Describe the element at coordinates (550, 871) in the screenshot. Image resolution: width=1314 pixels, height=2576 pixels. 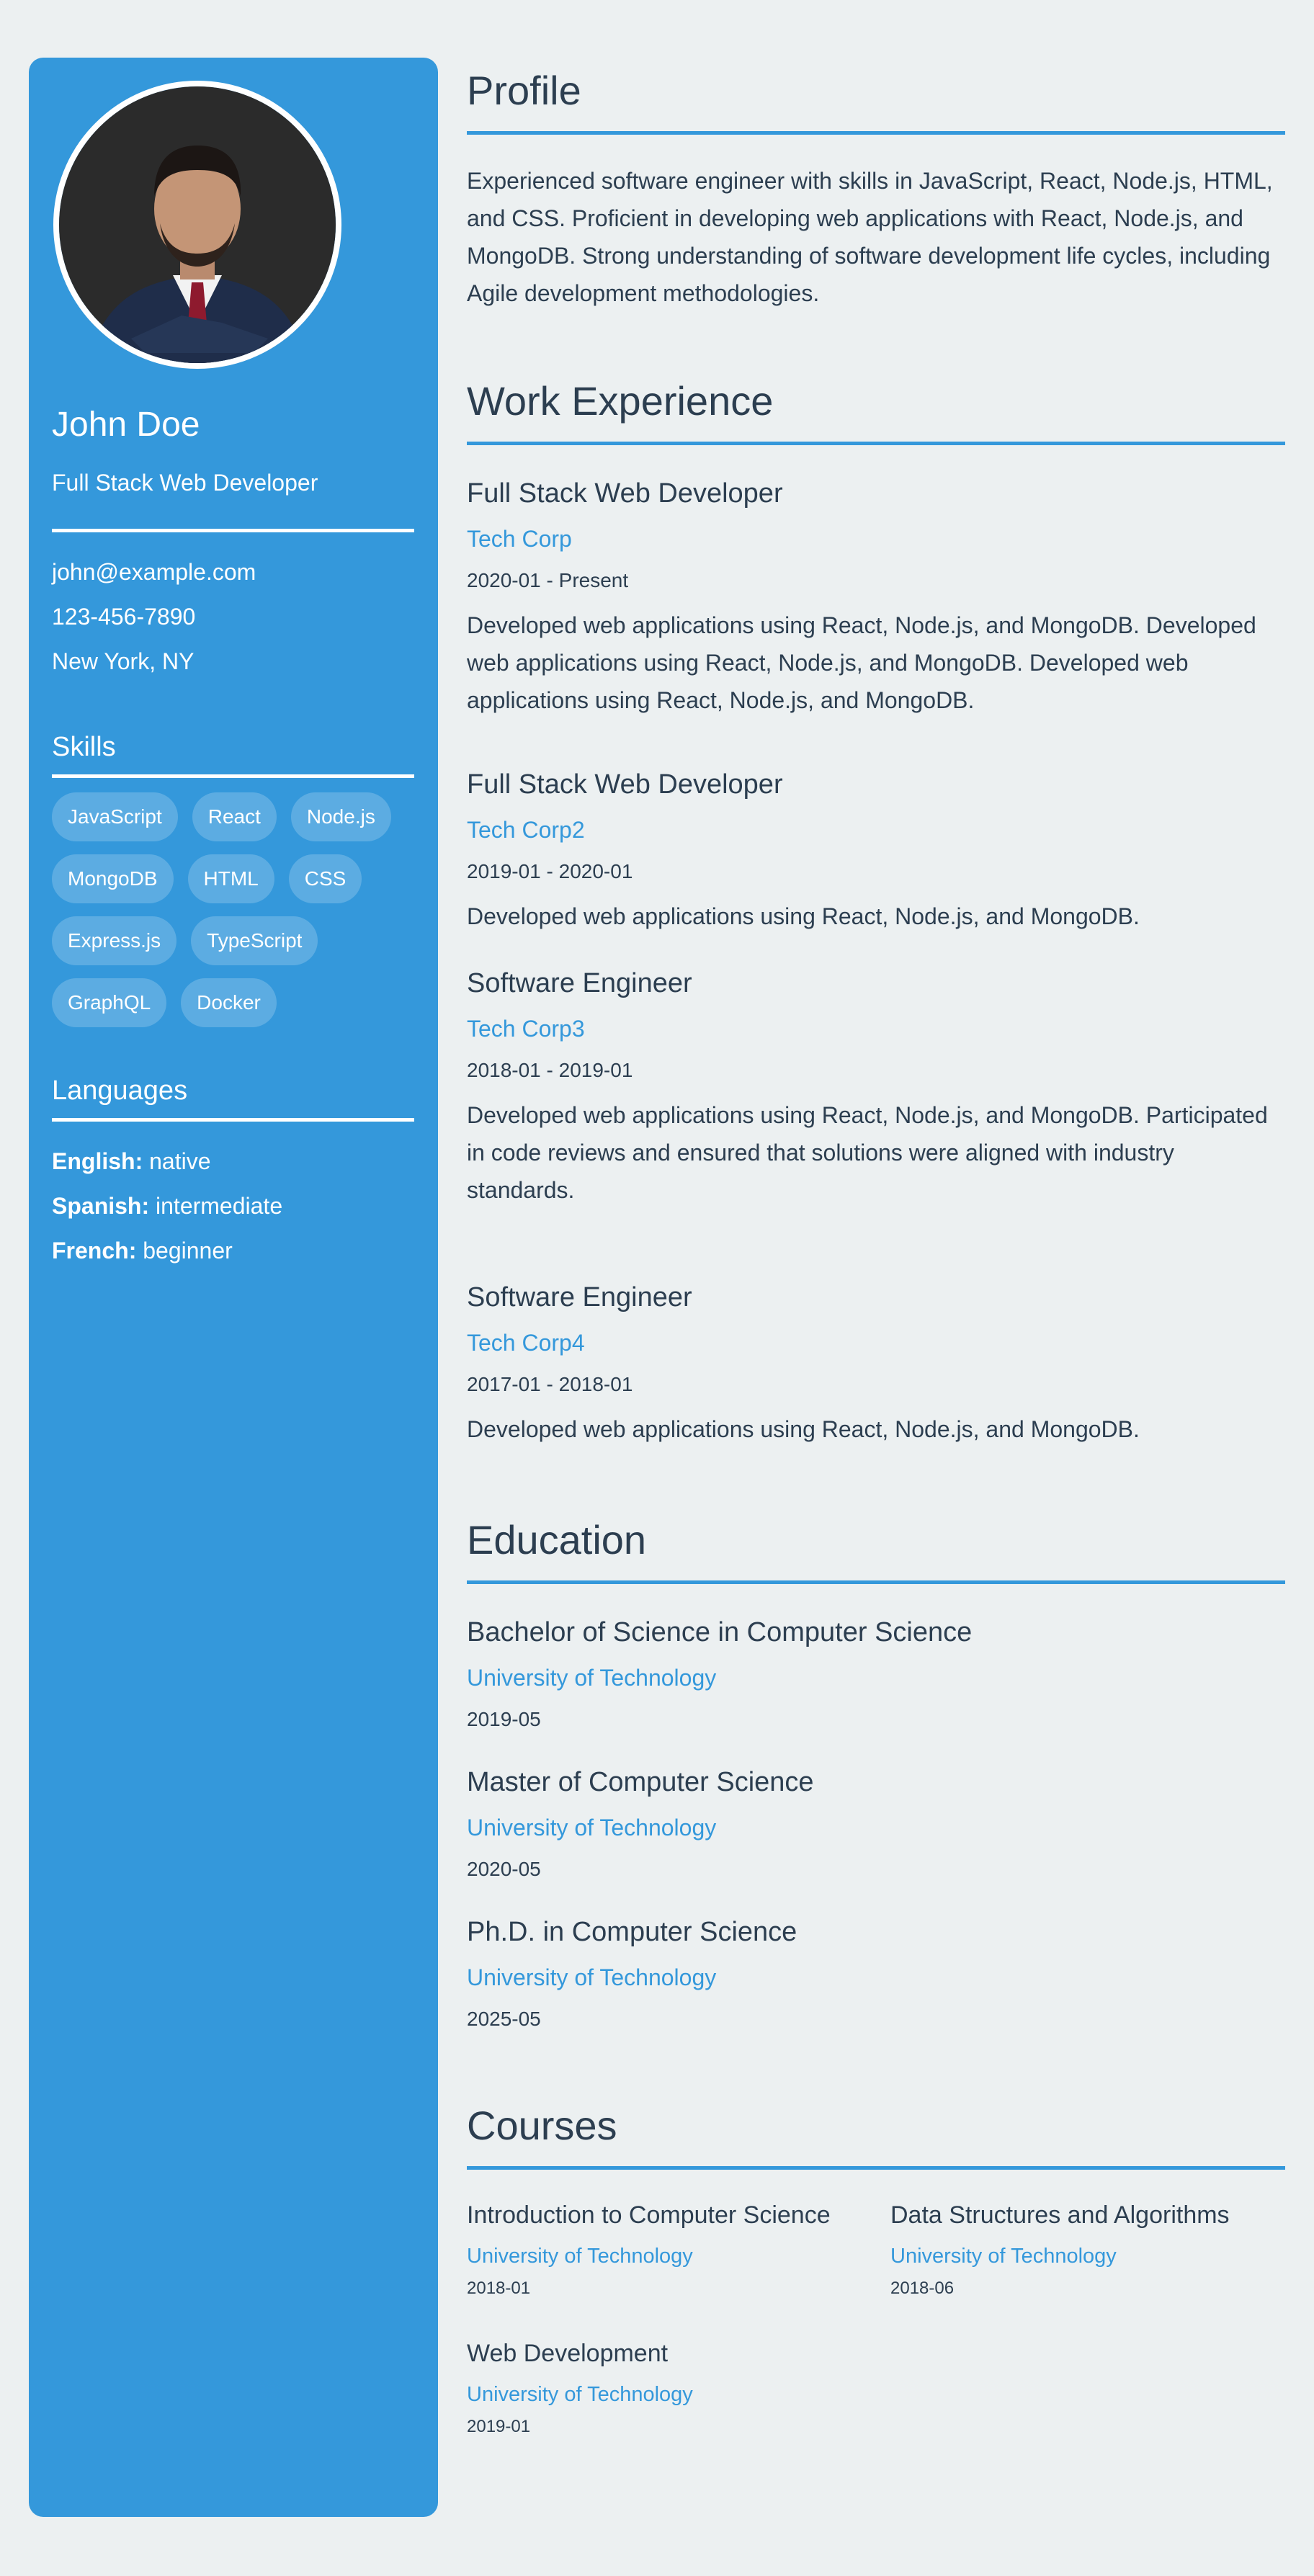
I see `job-dates: 2019-01 - 2020-01` at that location.